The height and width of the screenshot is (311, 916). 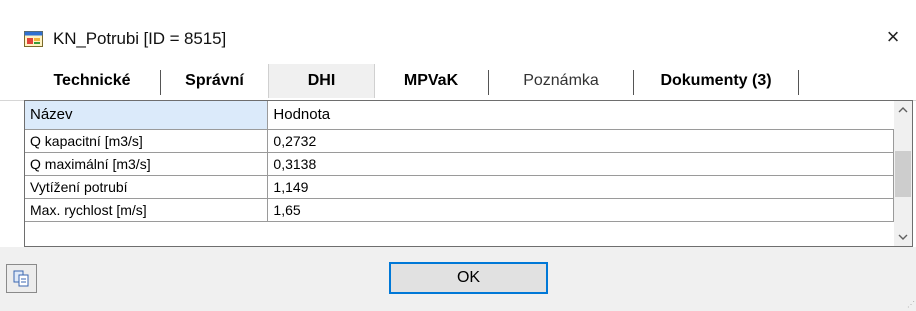 What do you see at coordinates (214, 81) in the screenshot?
I see `tab-spravni: Správní` at bounding box center [214, 81].